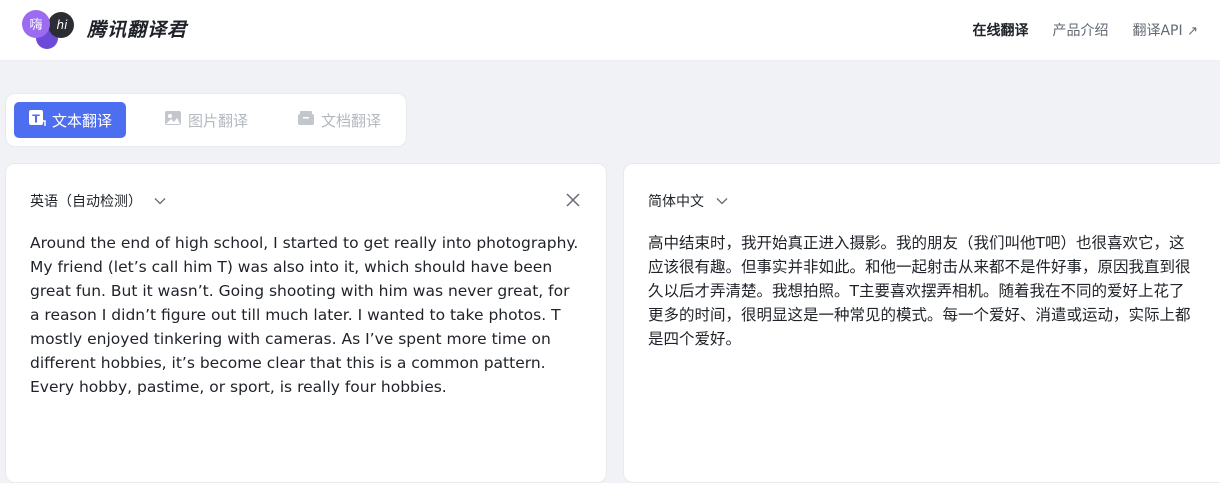  Describe the element at coordinates (137, 30) in the screenshot. I see `brand-name: 腾讯翻译君` at that location.